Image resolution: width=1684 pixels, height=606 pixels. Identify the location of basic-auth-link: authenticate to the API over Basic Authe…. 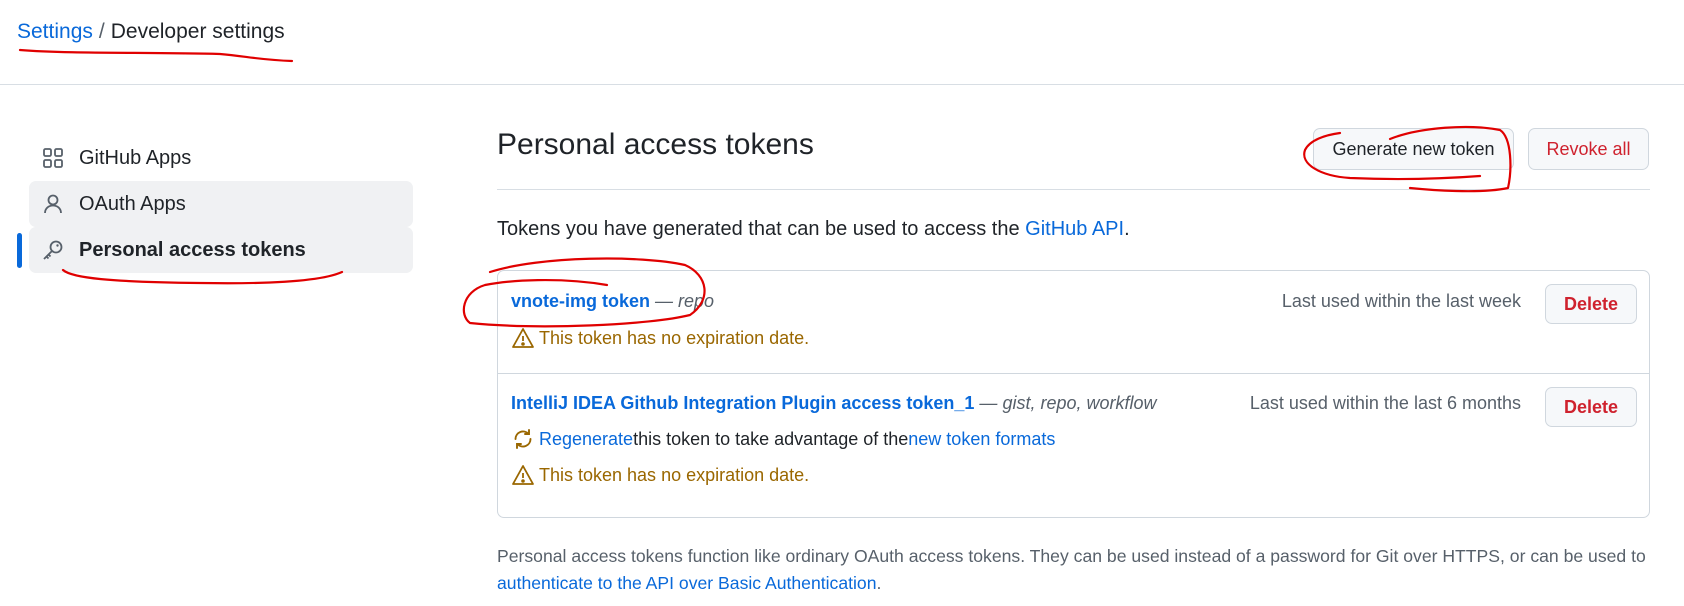
(687, 583).